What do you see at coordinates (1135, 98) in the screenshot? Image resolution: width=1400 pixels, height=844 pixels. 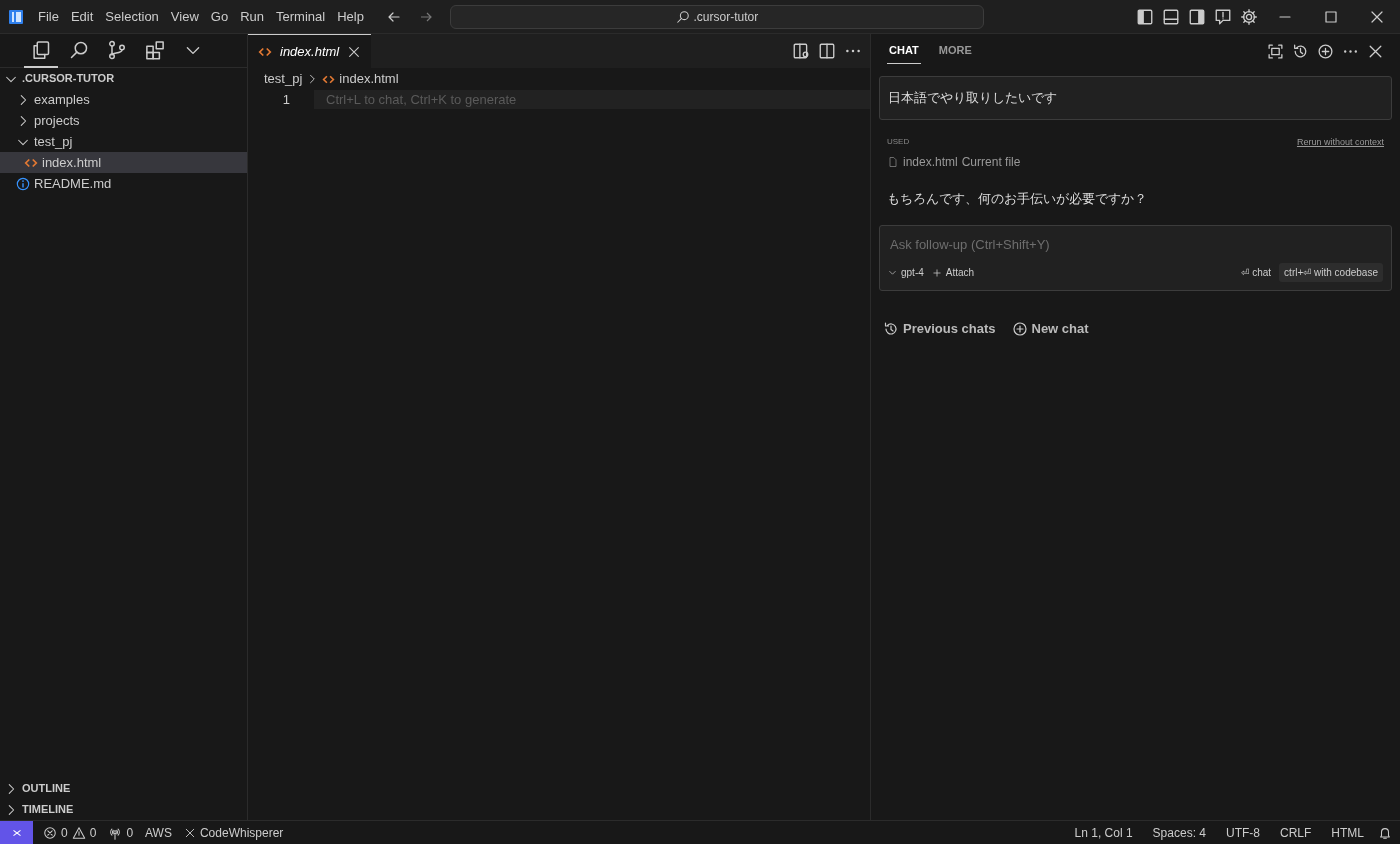 I see `user-message: 日本語でやり取りしたいです` at bounding box center [1135, 98].